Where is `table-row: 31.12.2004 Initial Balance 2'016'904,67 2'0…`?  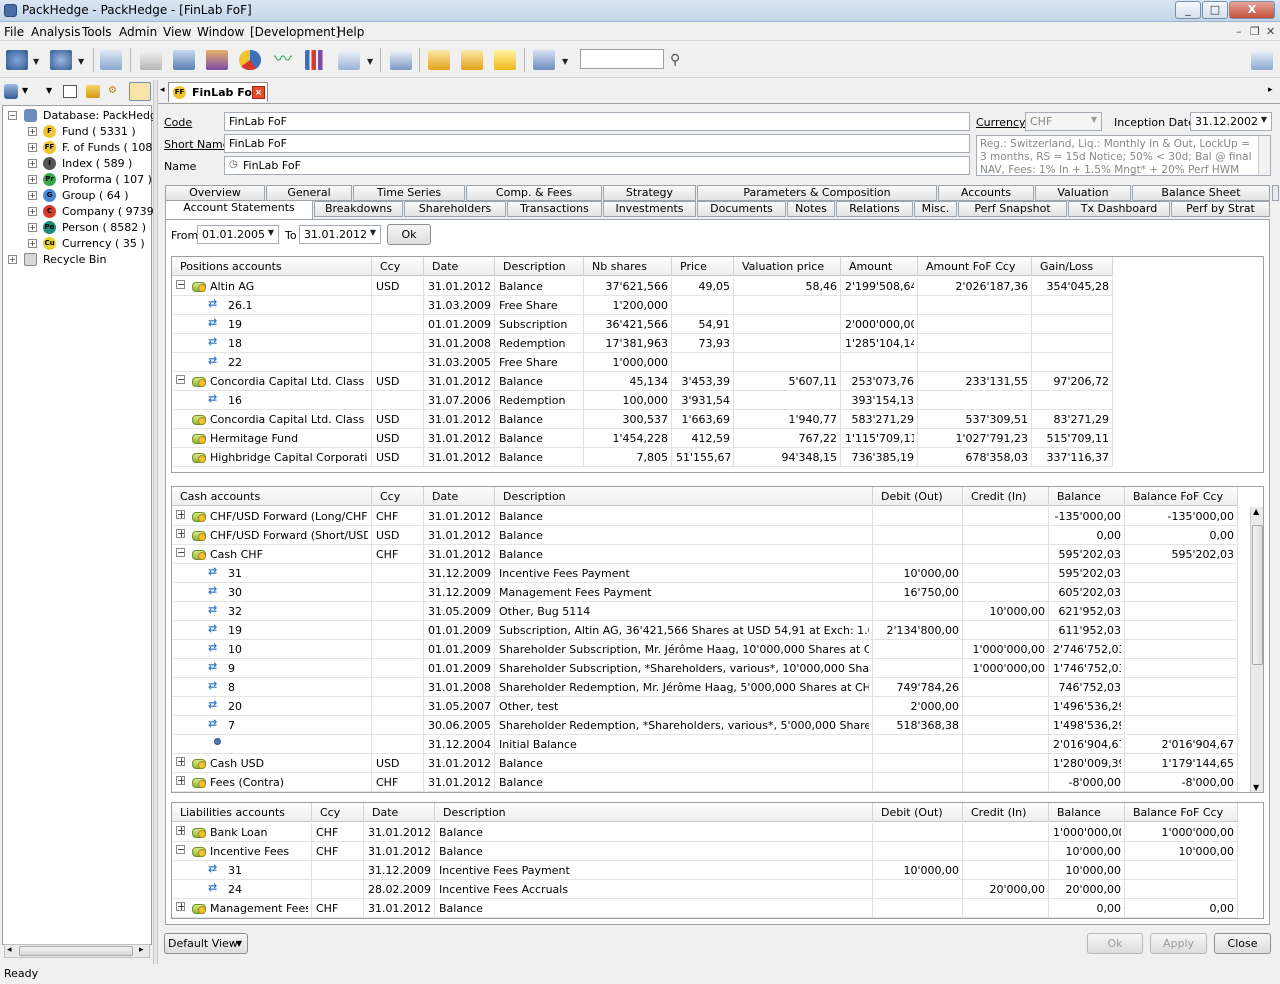 table-row: 31.12.2004 Initial Balance 2'016'904,67 2'0… is located at coordinates (705, 744).